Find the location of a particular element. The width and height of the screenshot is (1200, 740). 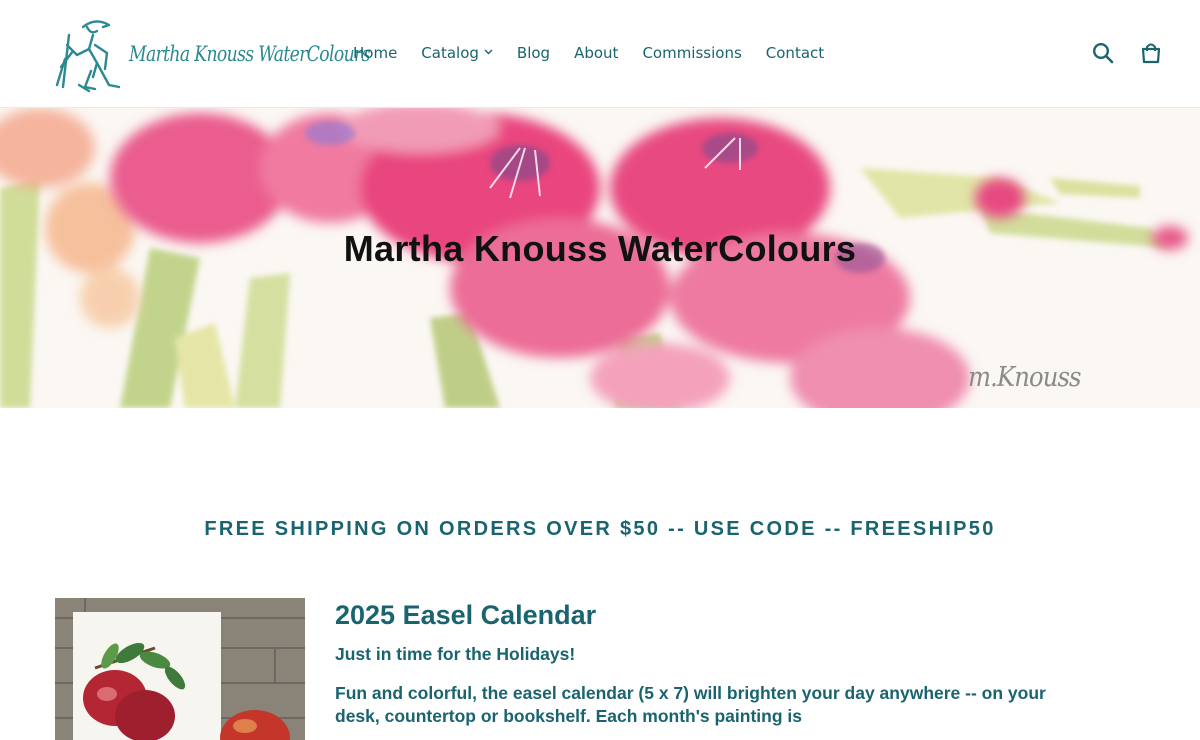

site-logo: Martha Knouss WaterColours is located at coordinates (212, 54).